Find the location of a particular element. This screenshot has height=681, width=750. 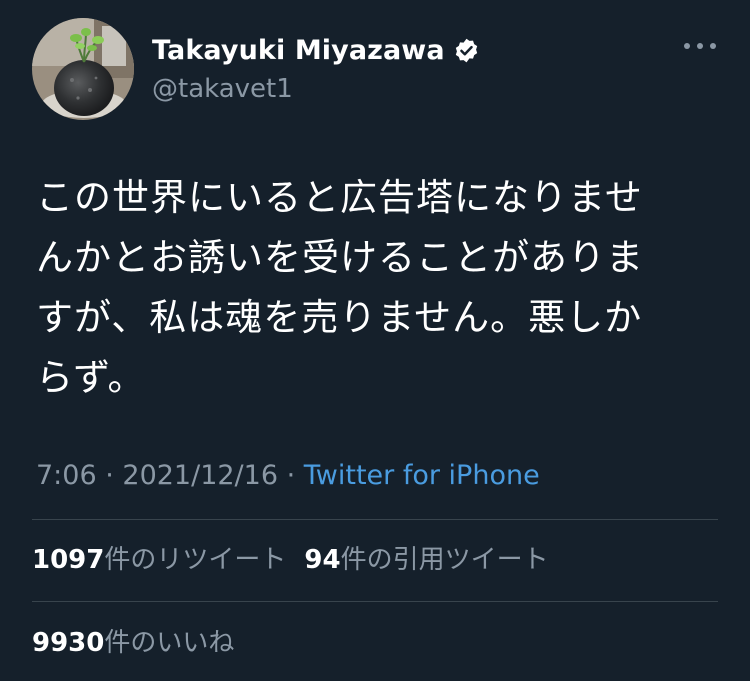

likes-stat: 9930 件のいいね is located at coordinates (133, 643).